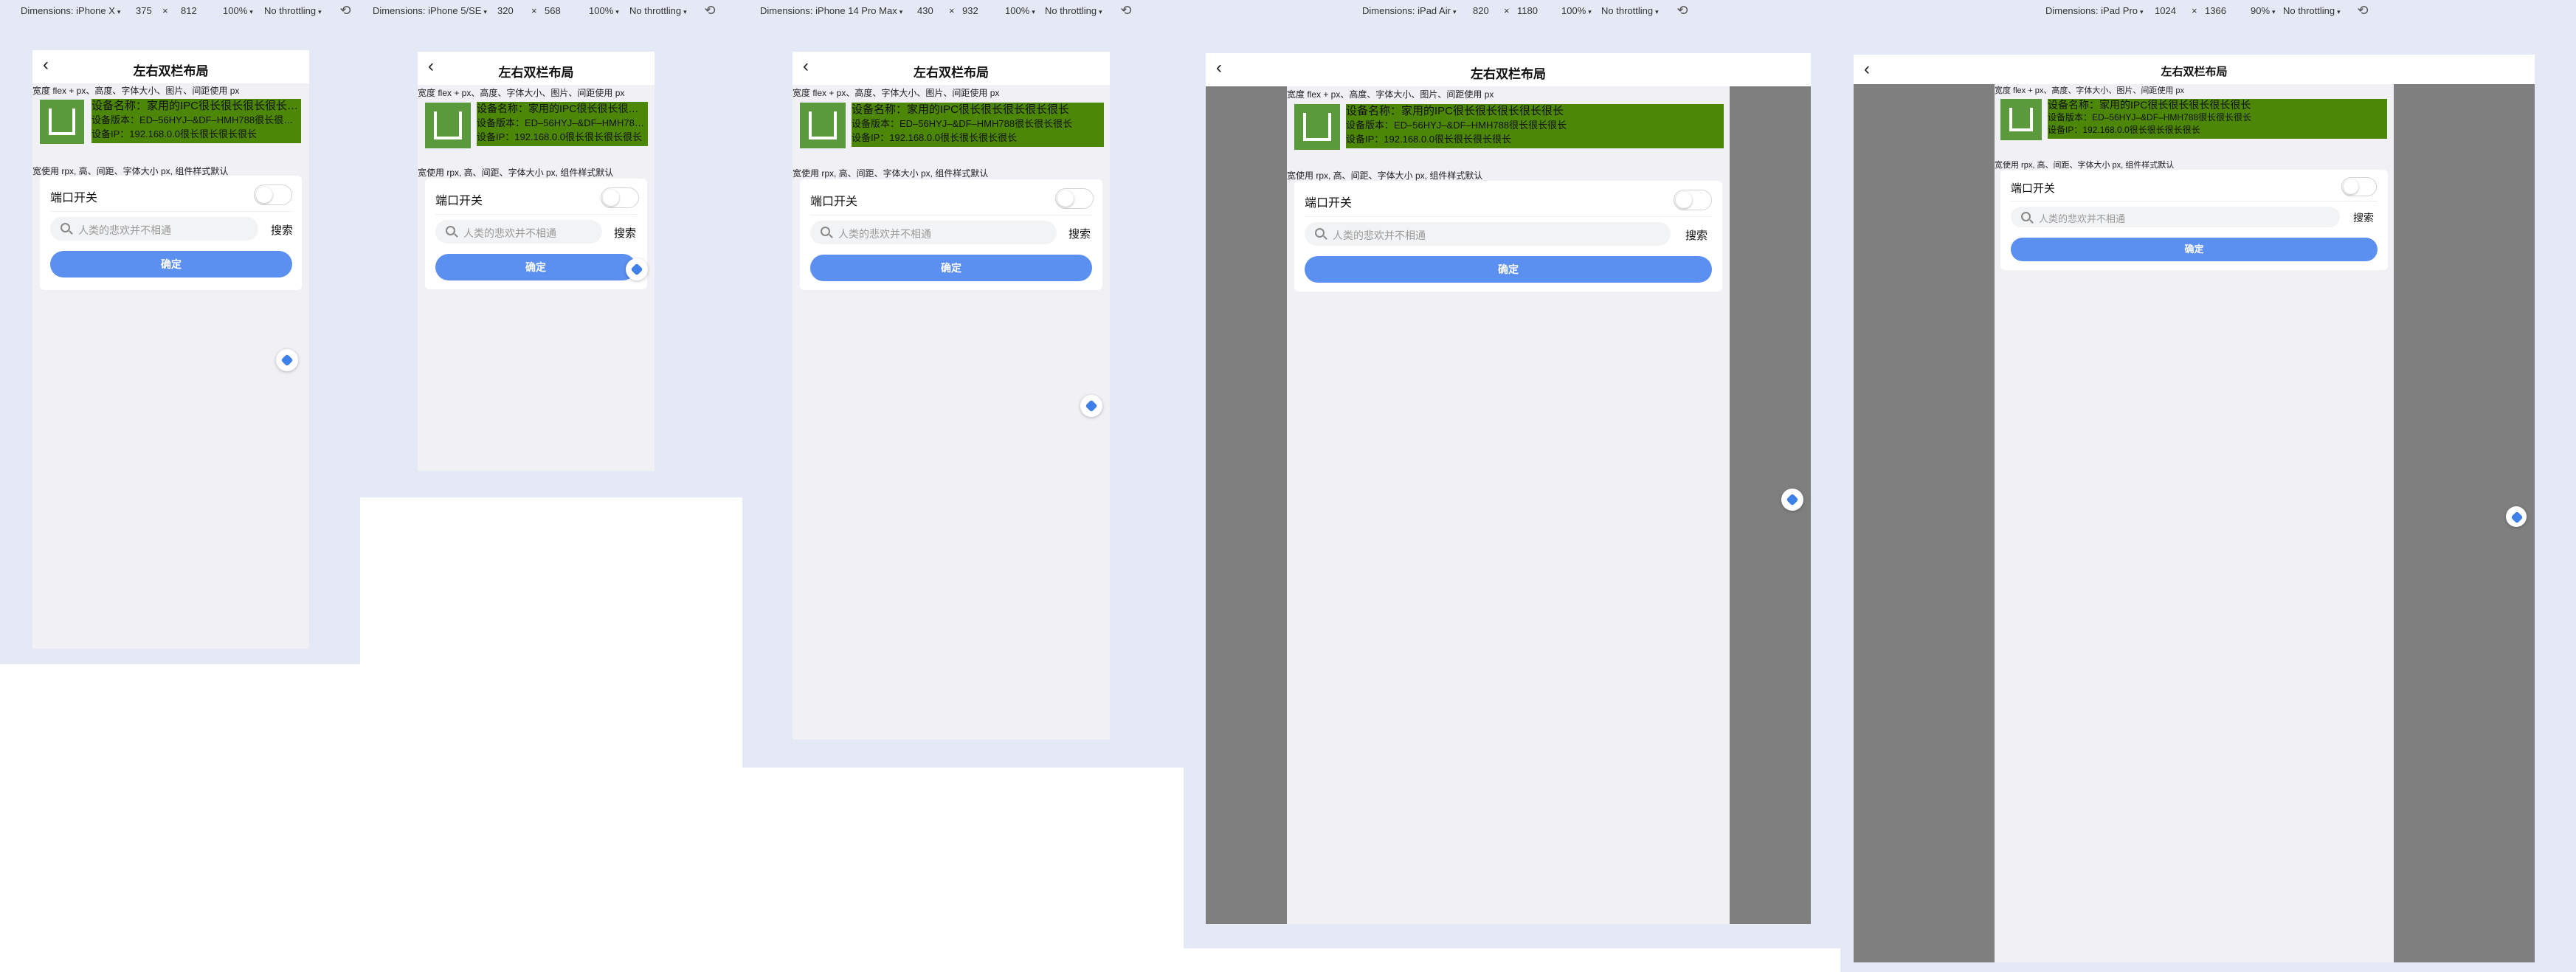 The image size is (2576, 972). Describe the element at coordinates (553, 11) in the screenshot. I see `height-input: 568` at that location.